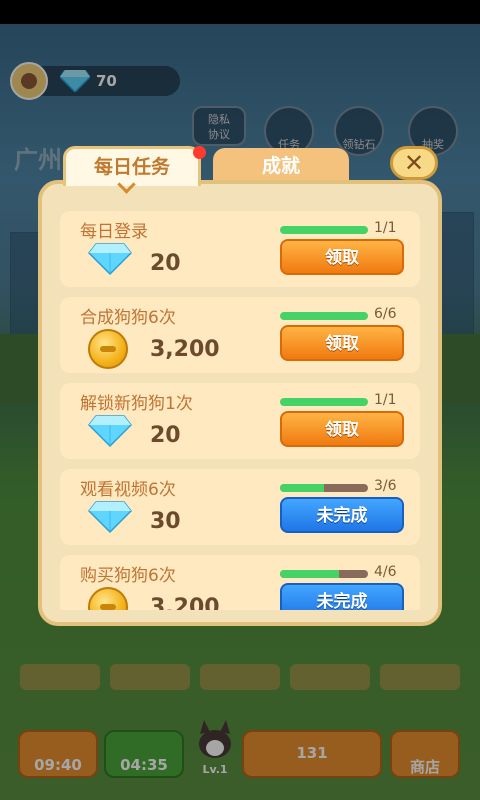 Image resolution: width=480 pixels, height=800 pixels. What do you see at coordinates (128, 318) in the screenshot?
I see `task-title: 合成狗狗6次` at bounding box center [128, 318].